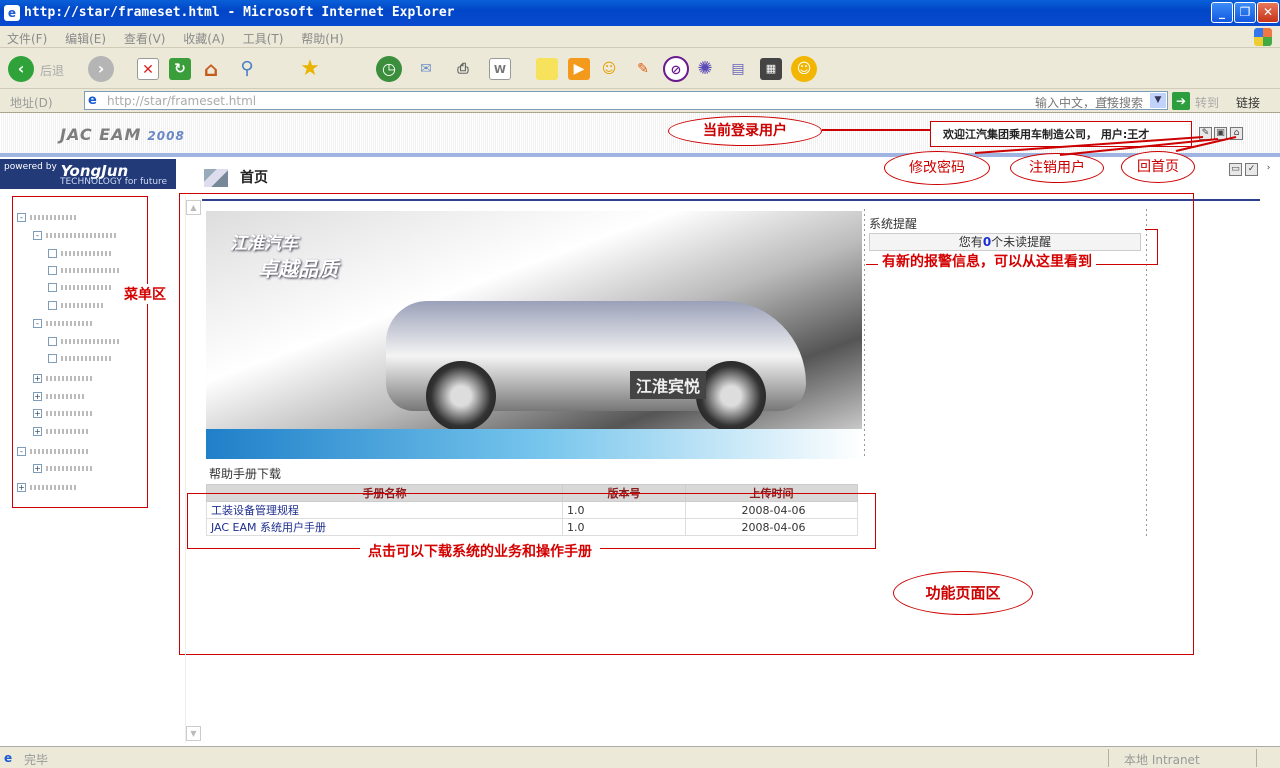 Image resolution: width=1280 pixels, height=768 pixels. What do you see at coordinates (963, 593) in the screenshot?
I see `annotation-function-area: 功能页面区` at bounding box center [963, 593].